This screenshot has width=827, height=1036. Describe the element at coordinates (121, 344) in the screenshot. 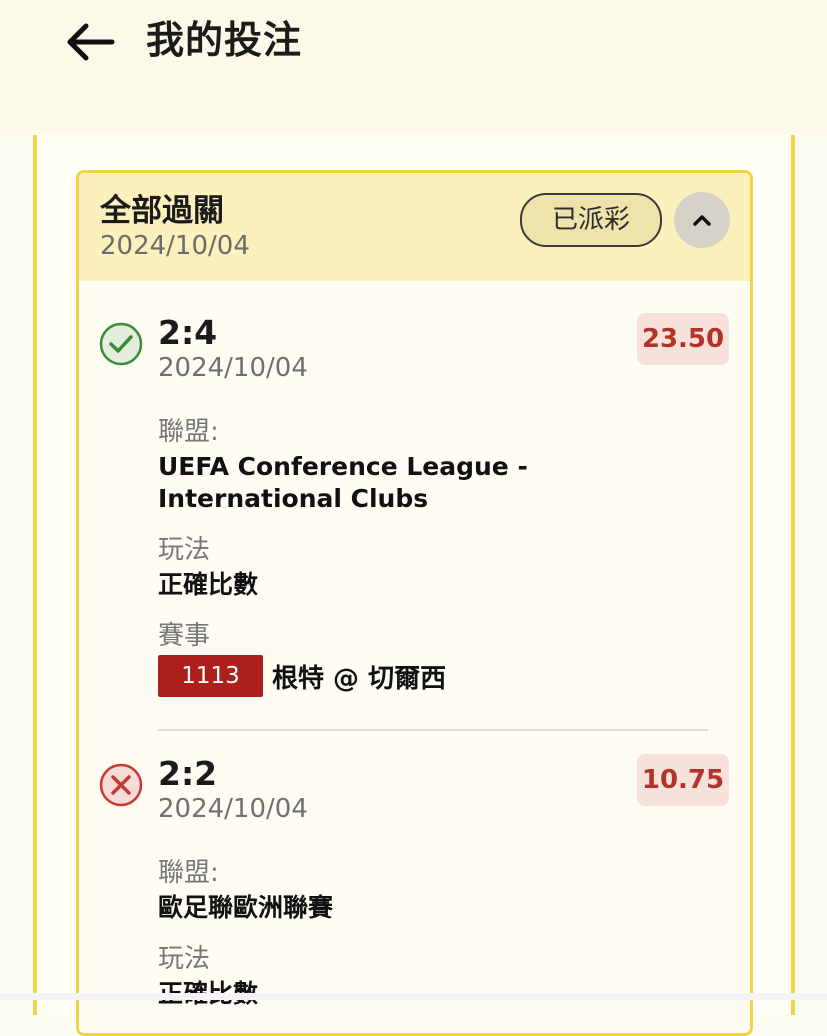

I see `check-circle-icon` at that location.